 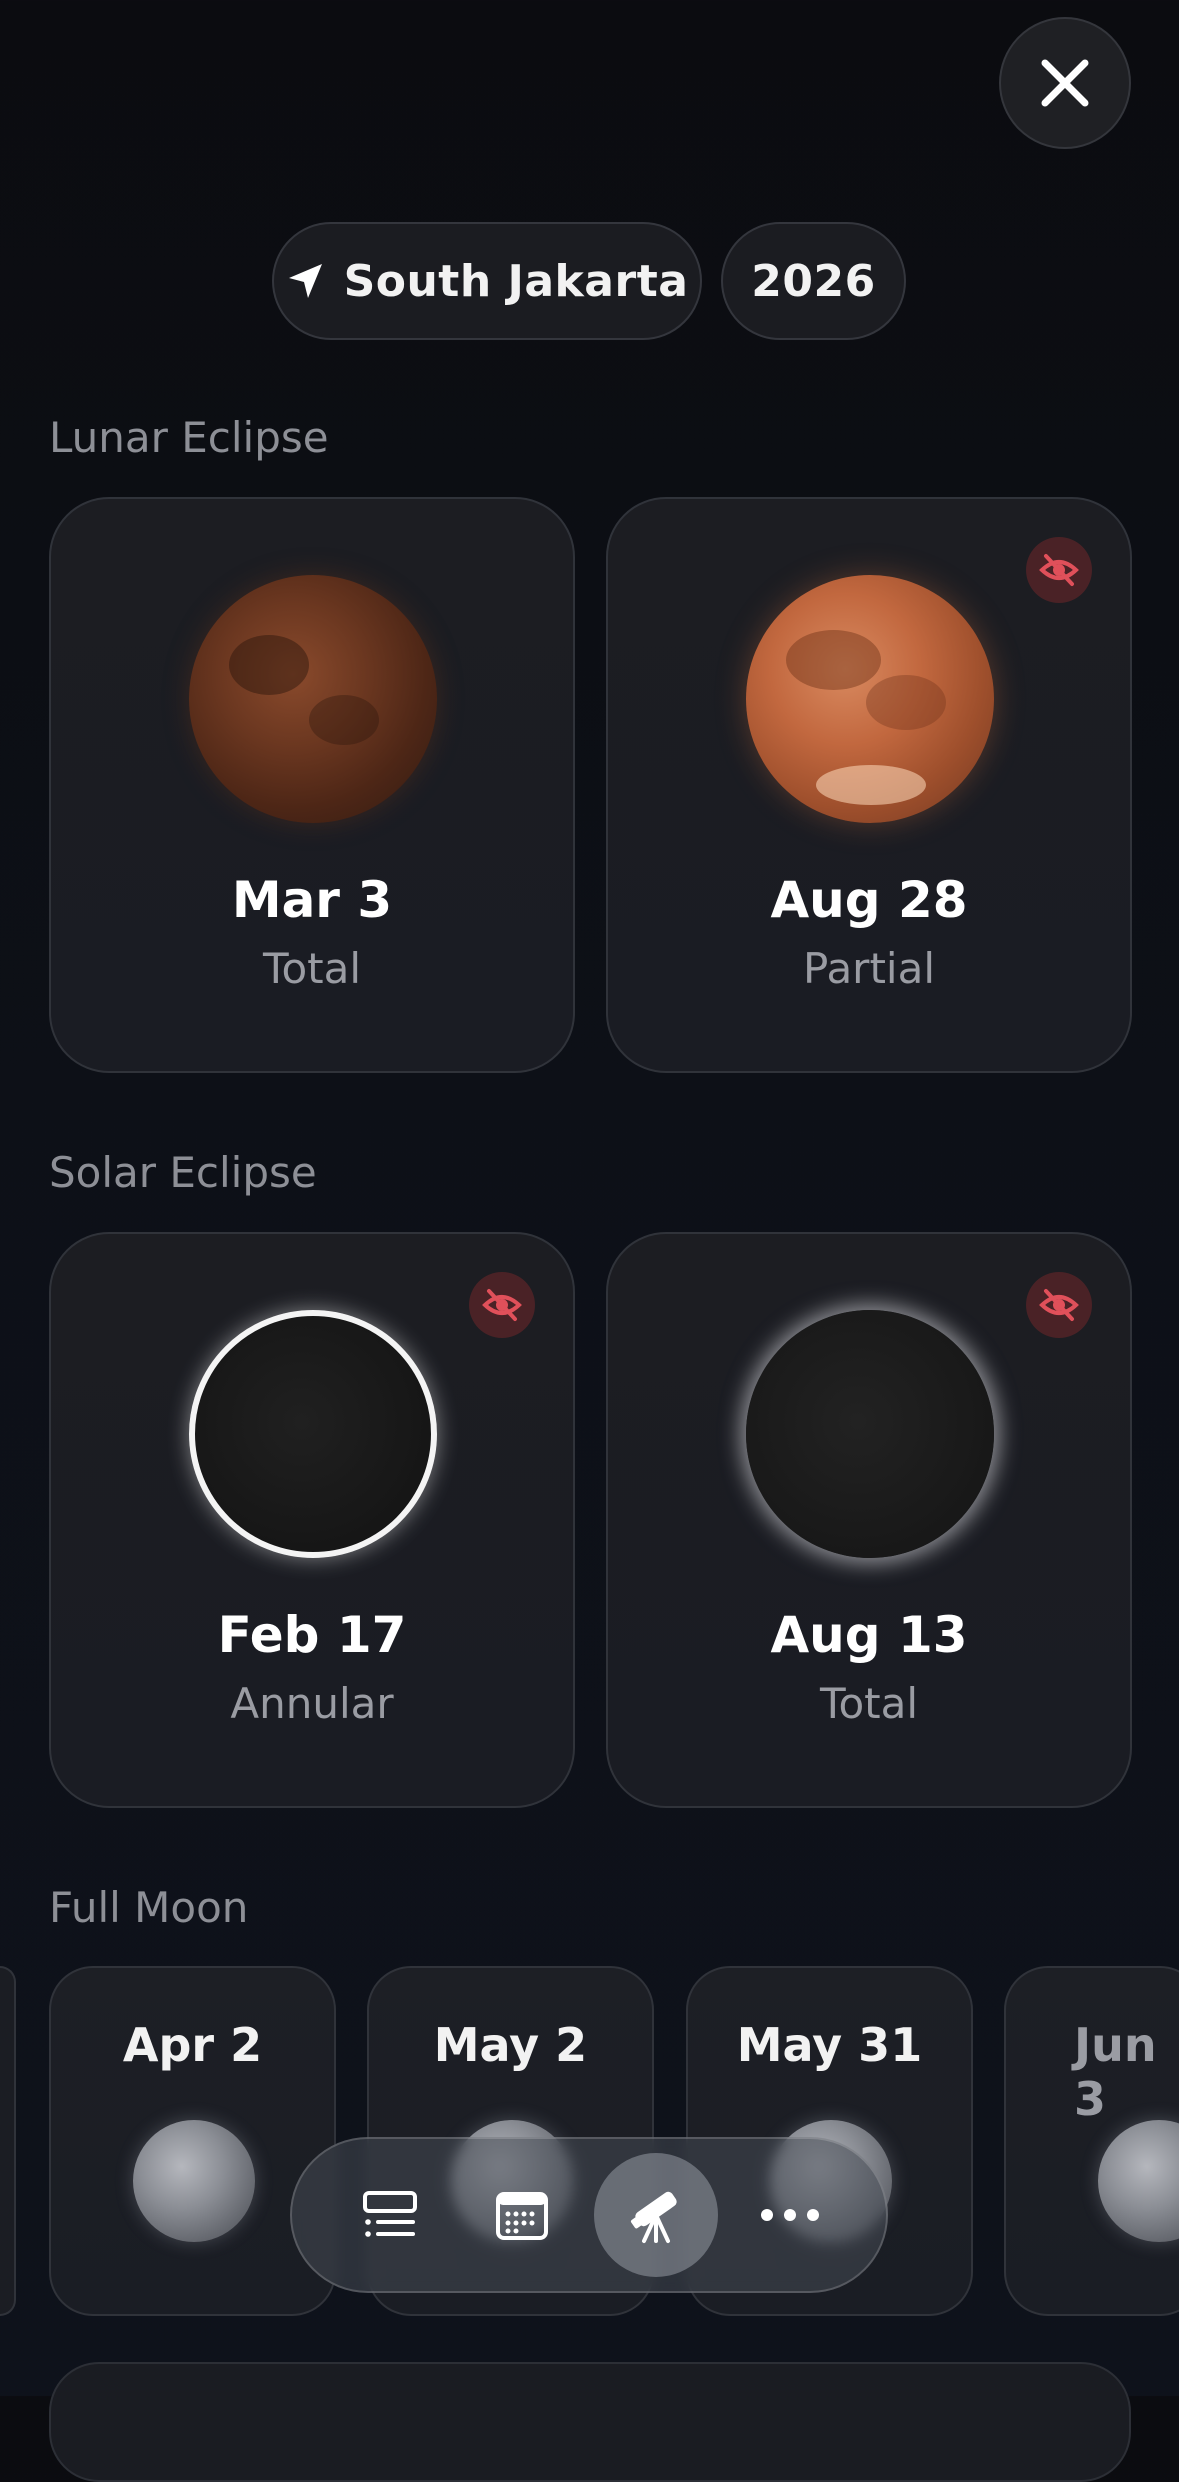 What do you see at coordinates (590, 2422) in the screenshot?
I see `next-section-card` at bounding box center [590, 2422].